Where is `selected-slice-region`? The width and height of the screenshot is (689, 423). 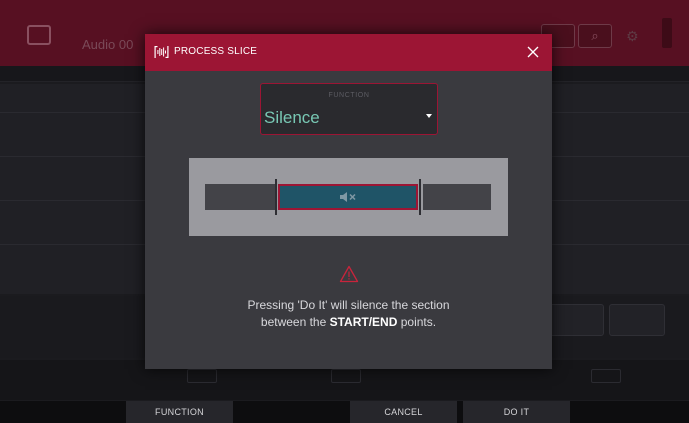 selected-slice-region is located at coordinates (348, 197).